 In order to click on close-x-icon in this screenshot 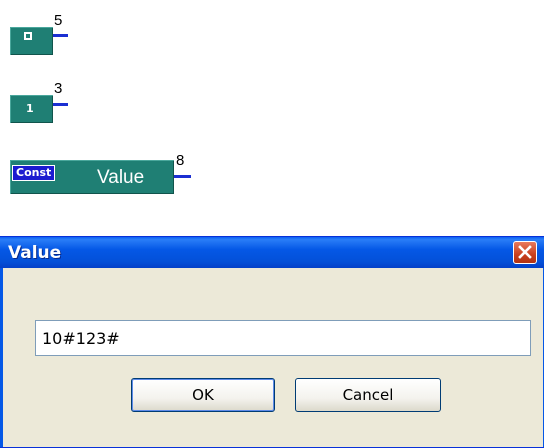, I will do `click(525, 252)`.